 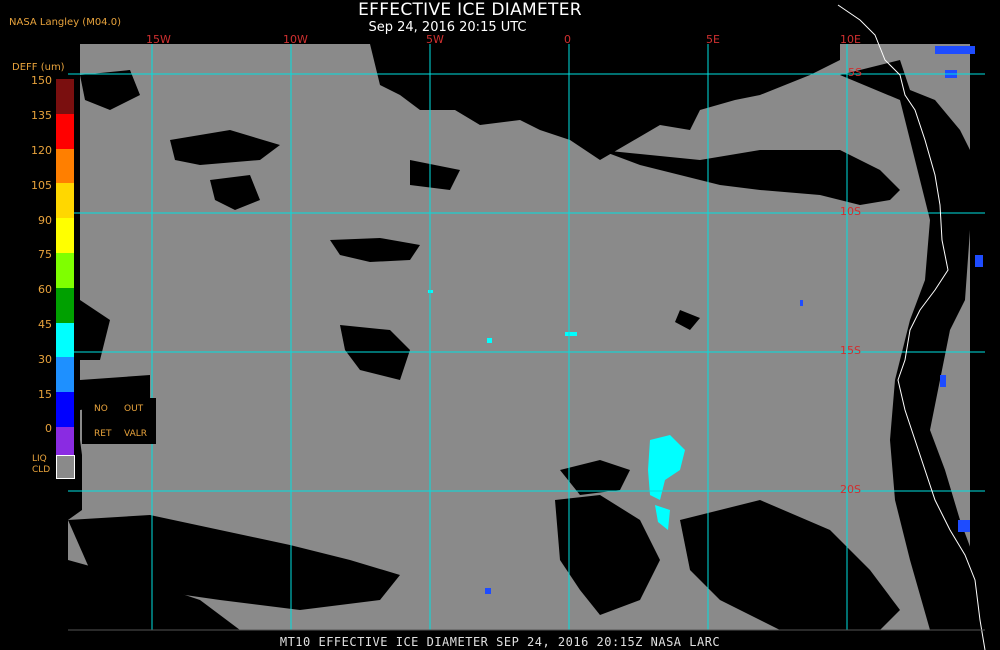 What do you see at coordinates (45, 254) in the screenshot?
I see `scale-tick: 75` at bounding box center [45, 254].